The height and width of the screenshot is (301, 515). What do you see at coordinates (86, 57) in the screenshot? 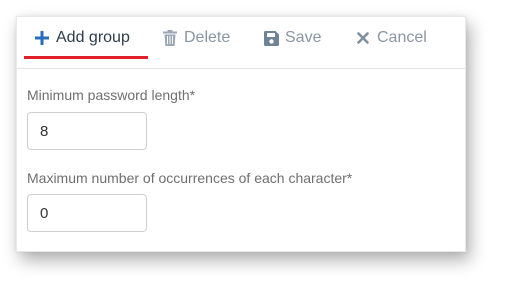
I see `active-tab-indicator` at bounding box center [86, 57].